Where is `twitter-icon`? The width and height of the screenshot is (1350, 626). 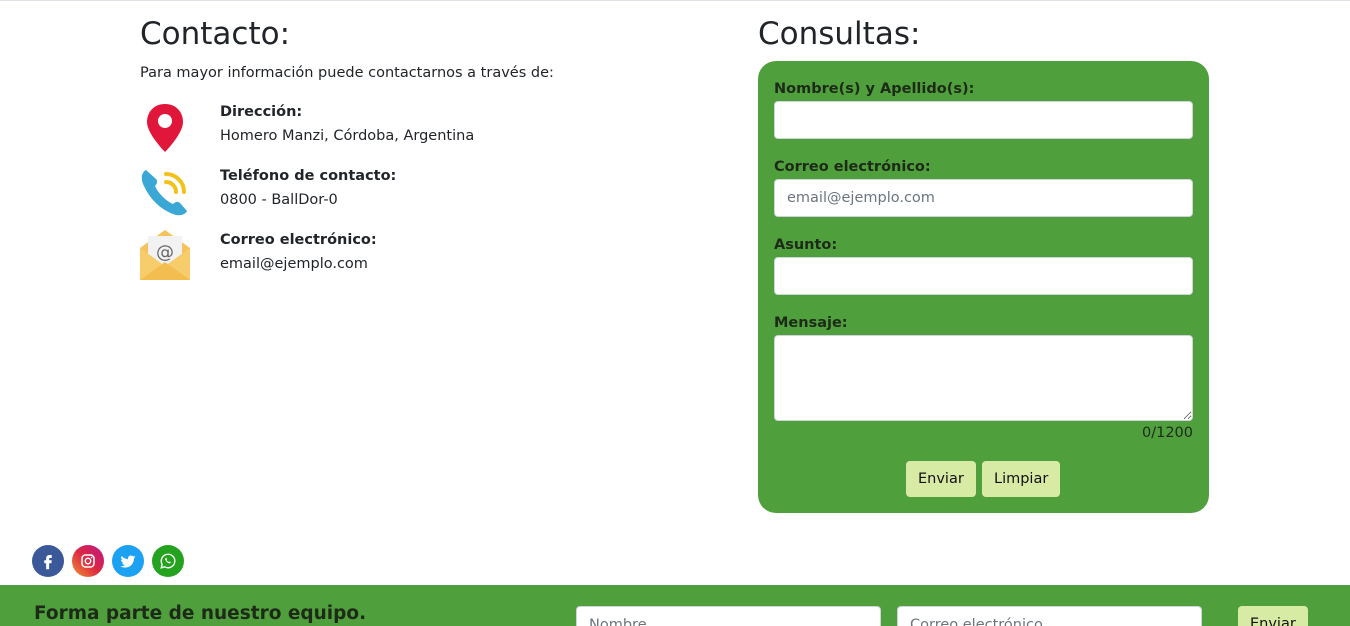
twitter-icon is located at coordinates (128, 561).